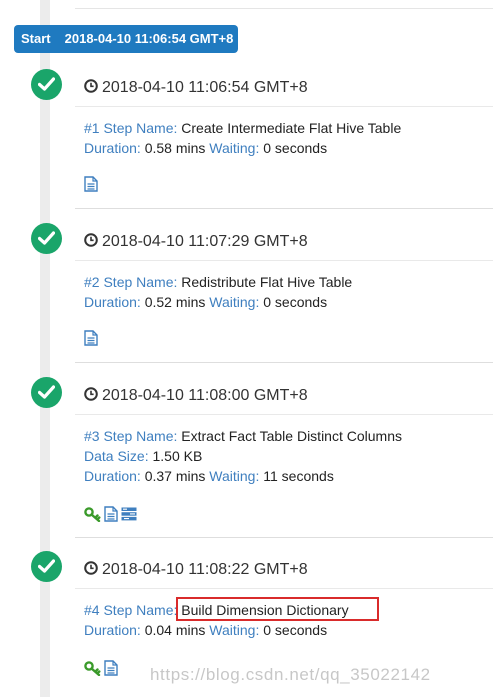 This screenshot has width=493, height=697. I want to click on step-name-key: #3 Step Name:, so click(131, 436).